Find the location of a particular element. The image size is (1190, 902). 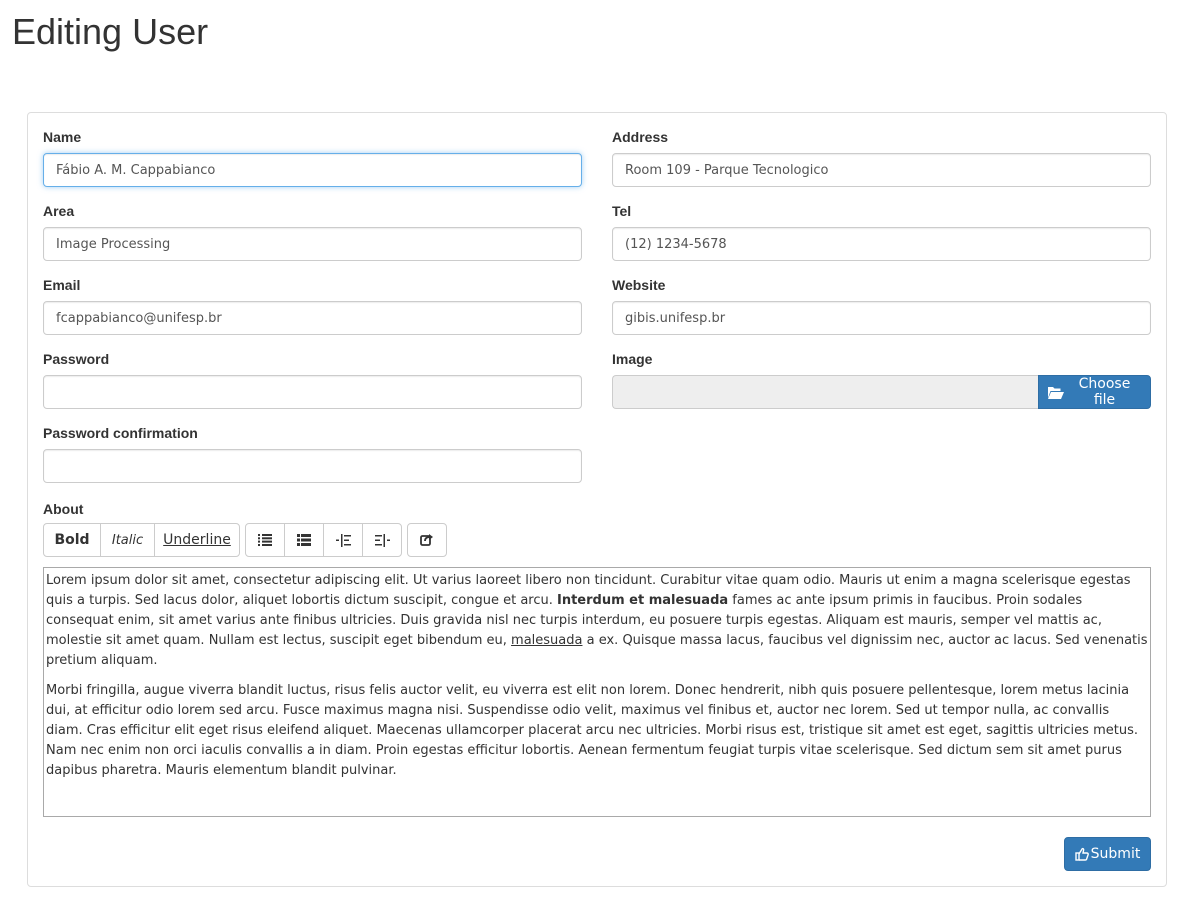

choose-file-button: Choose file is located at coordinates (1094, 392).